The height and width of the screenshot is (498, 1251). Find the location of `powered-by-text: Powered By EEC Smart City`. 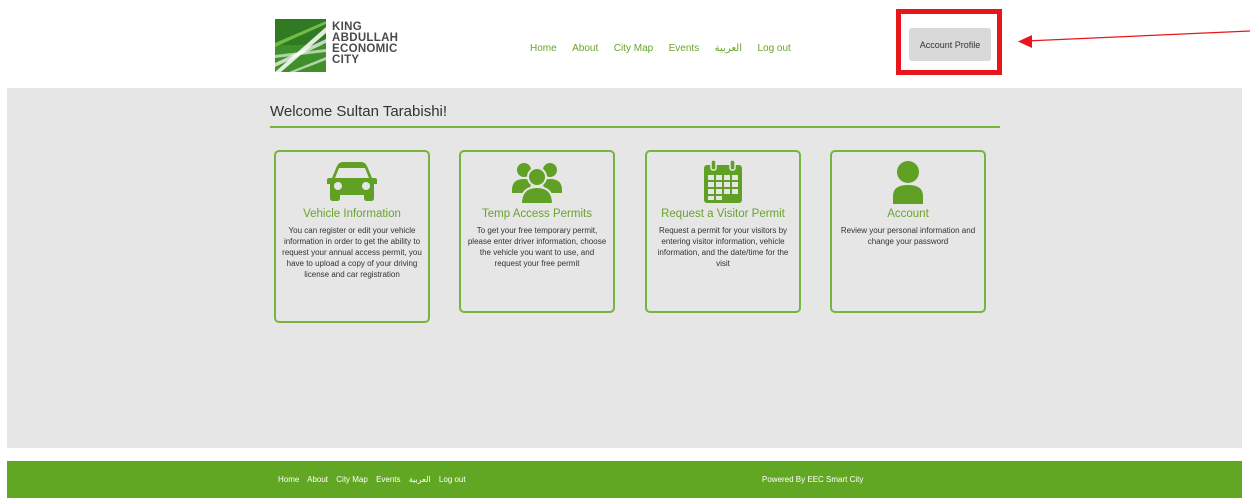

powered-by-text: Powered By EEC Smart City is located at coordinates (813, 479).